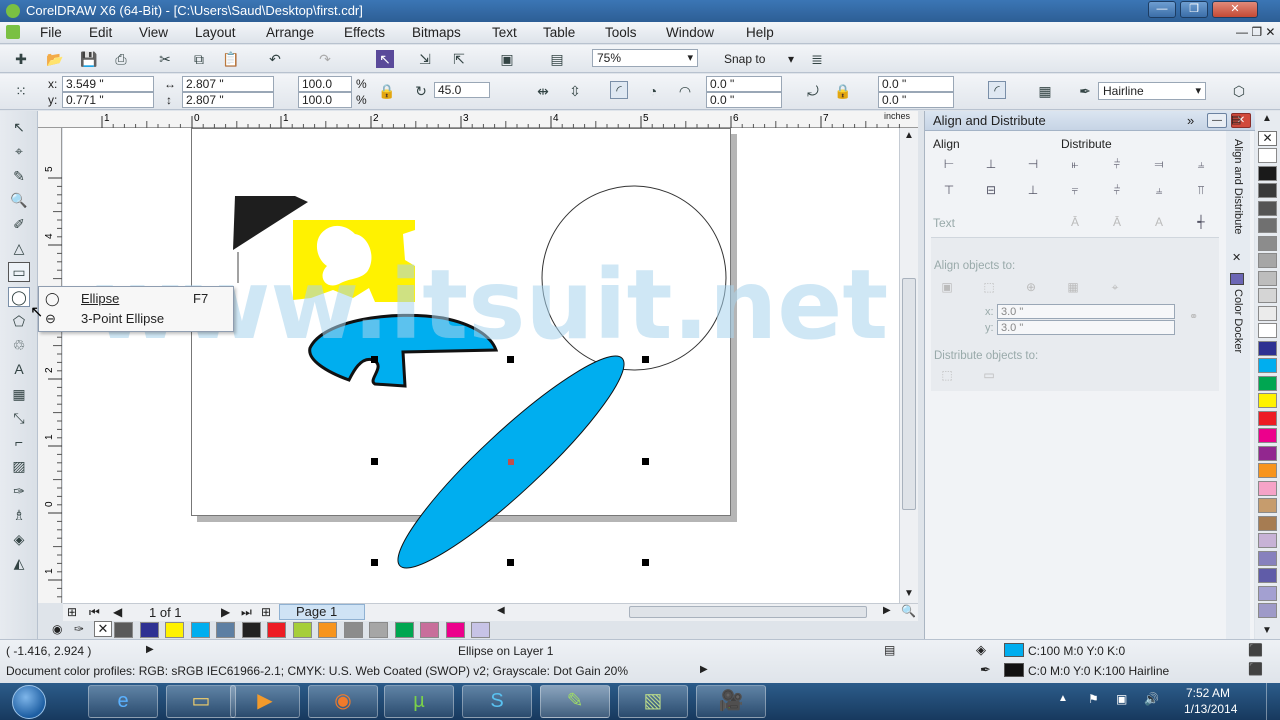 The width and height of the screenshot is (1280, 720). Describe the element at coordinates (1201, 190) in the screenshot. I see `distribute-spacing-v-icon: ⫪` at that location.